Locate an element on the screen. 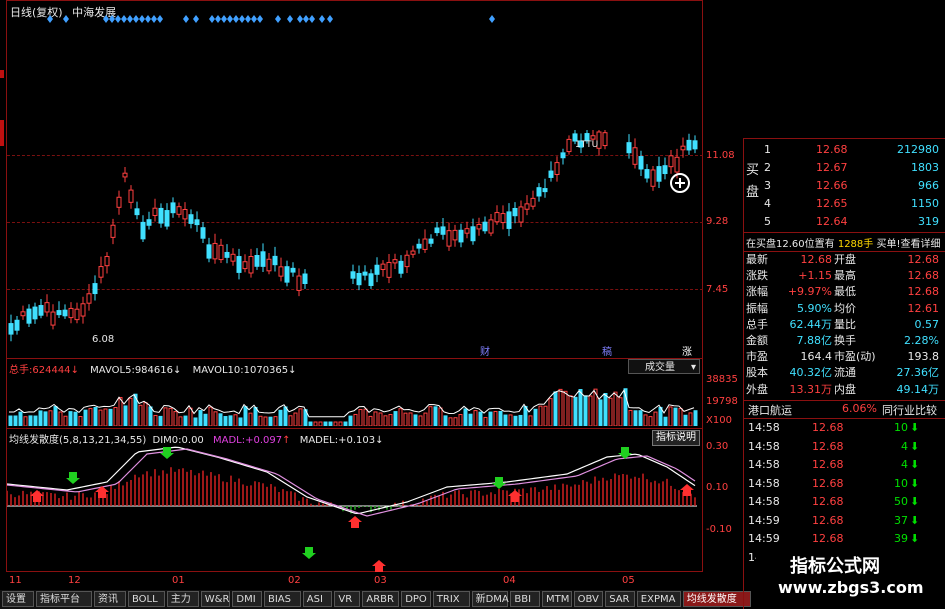  indicator-tab: BBI is located at coordinates (525, 599).